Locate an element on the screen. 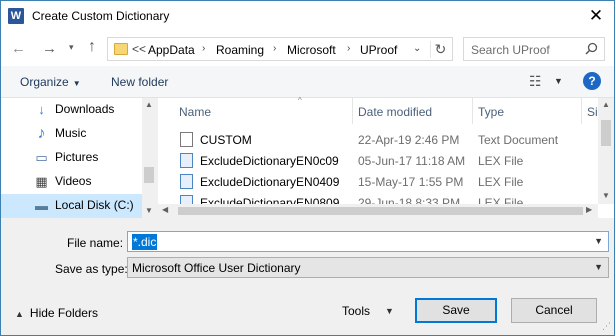  column-header-type: Type is located at coordinates (527, 111).